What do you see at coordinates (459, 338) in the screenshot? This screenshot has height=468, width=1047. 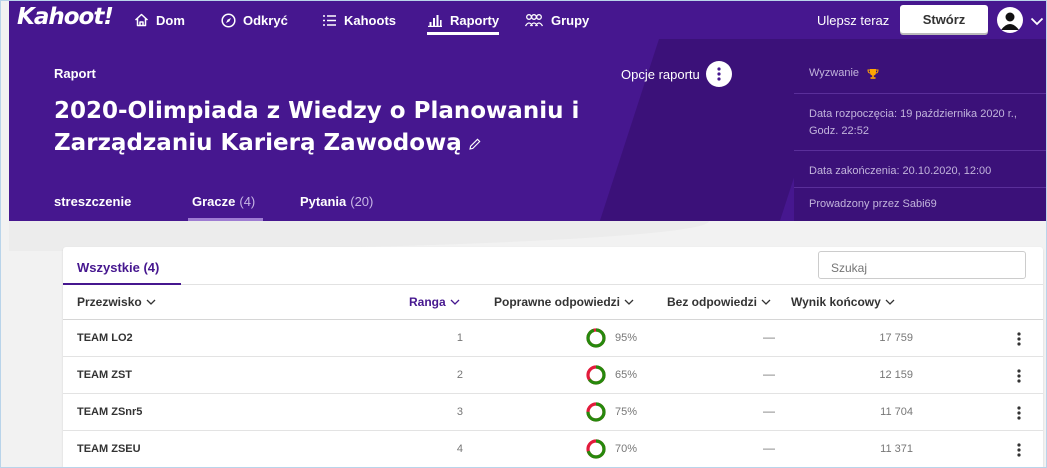 I see `player-rank: 1` at bounding box center [459, 338].